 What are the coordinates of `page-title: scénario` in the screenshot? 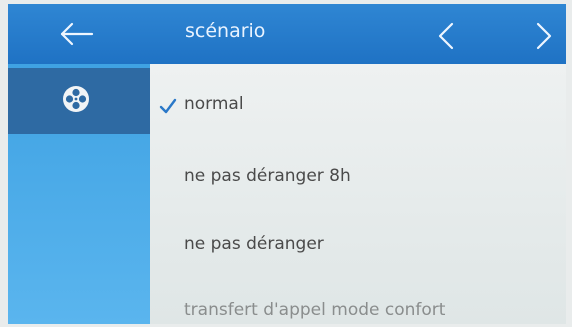 It's located at (225, 31).